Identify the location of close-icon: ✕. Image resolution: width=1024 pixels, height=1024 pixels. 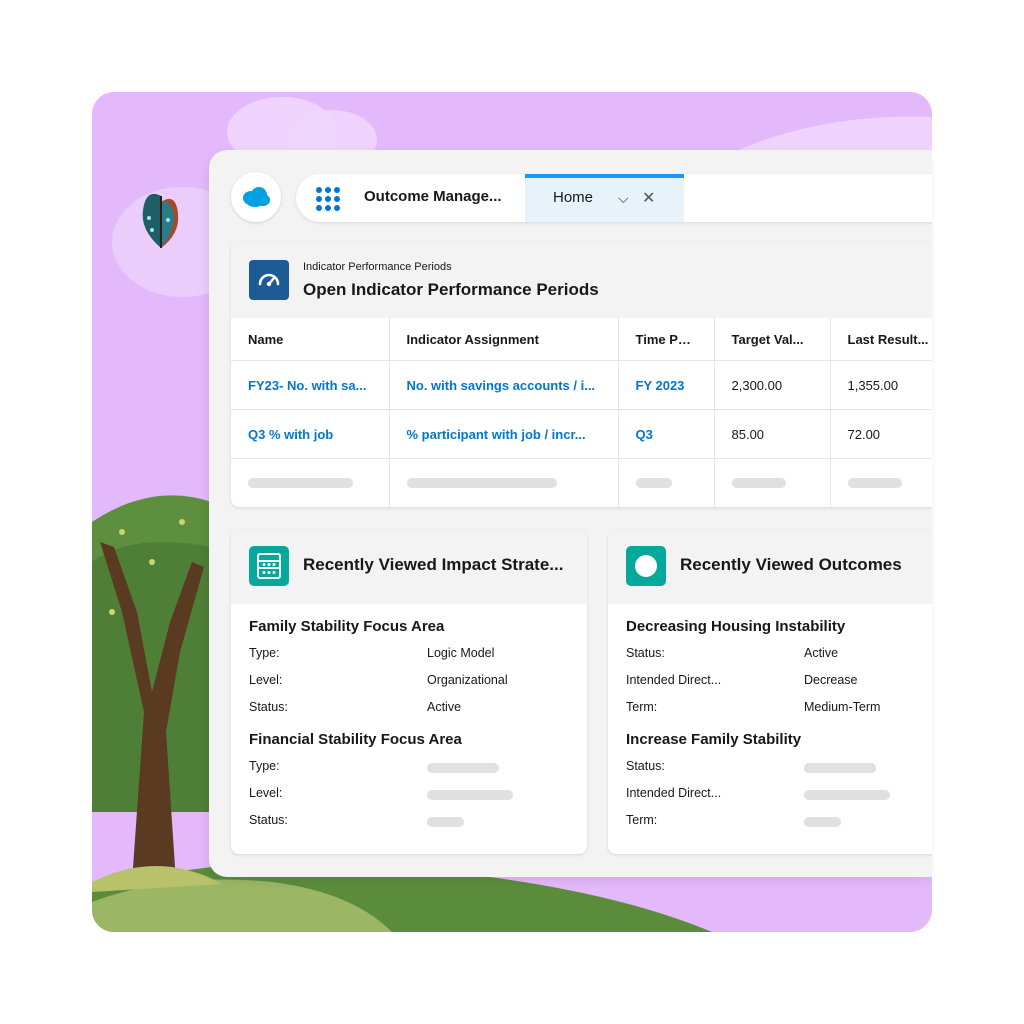
(648, 198).